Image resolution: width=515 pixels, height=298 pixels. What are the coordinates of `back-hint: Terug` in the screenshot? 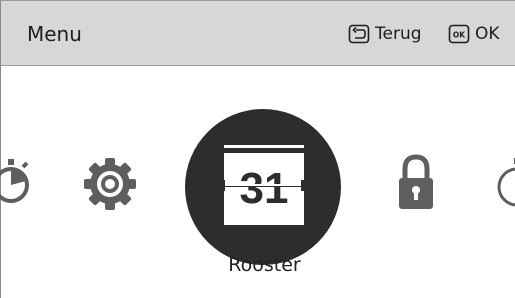 It's located at (385, 34).